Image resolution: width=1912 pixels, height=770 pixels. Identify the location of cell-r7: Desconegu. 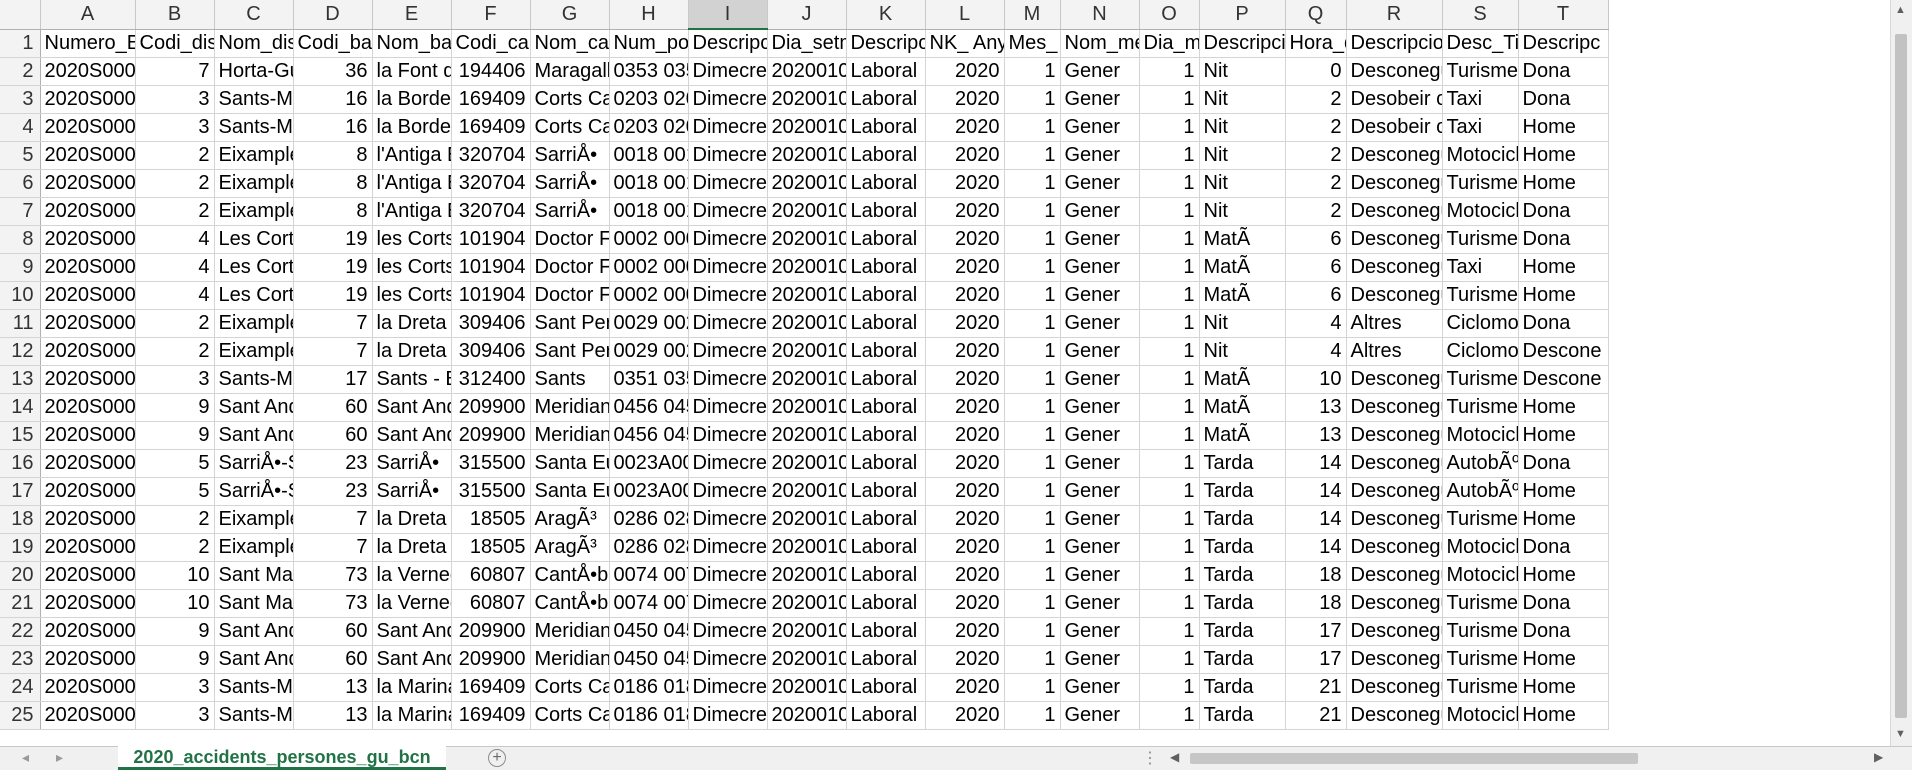
(1394, 211).